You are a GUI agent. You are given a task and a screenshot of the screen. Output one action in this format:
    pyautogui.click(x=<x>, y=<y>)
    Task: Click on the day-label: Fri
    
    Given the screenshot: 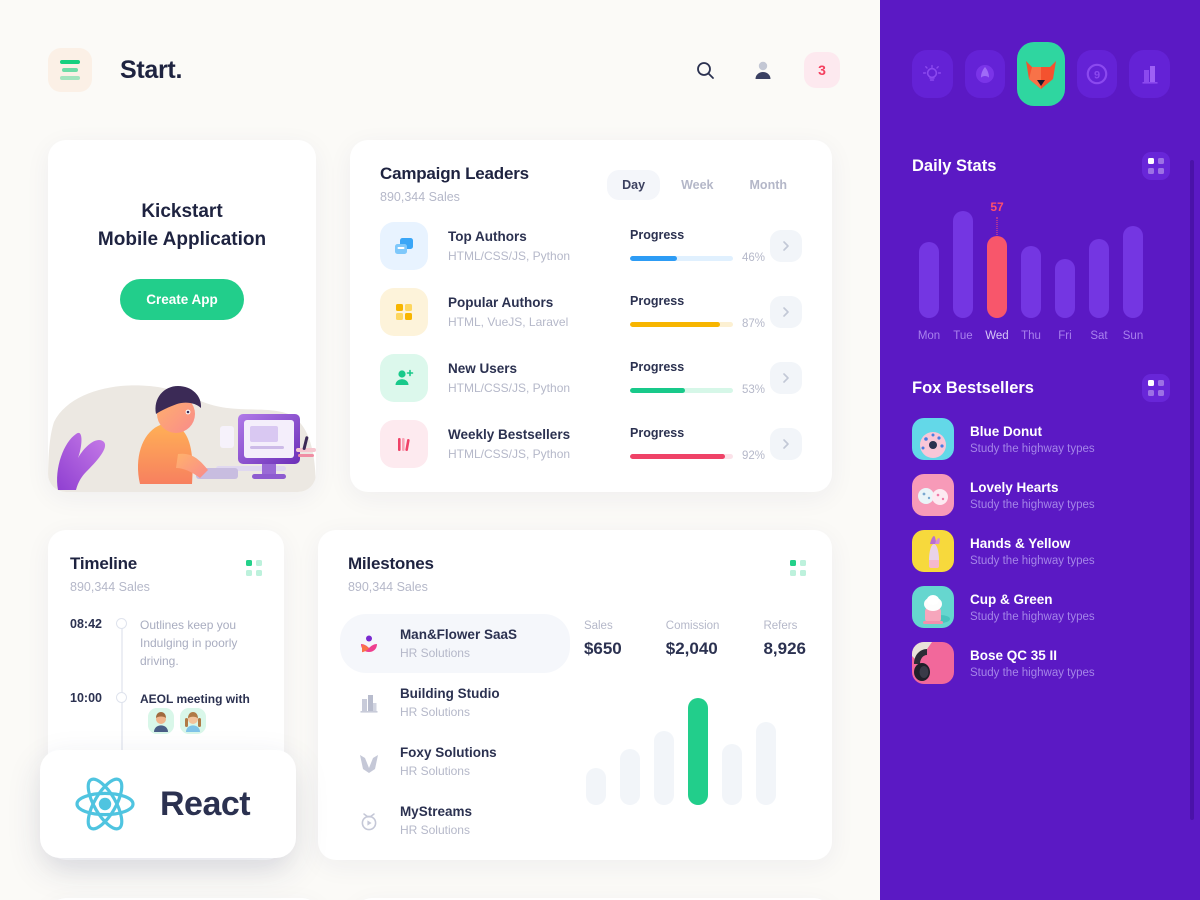 What is the action you would take?
    pyautogui.click(x=1065, y=336)
    